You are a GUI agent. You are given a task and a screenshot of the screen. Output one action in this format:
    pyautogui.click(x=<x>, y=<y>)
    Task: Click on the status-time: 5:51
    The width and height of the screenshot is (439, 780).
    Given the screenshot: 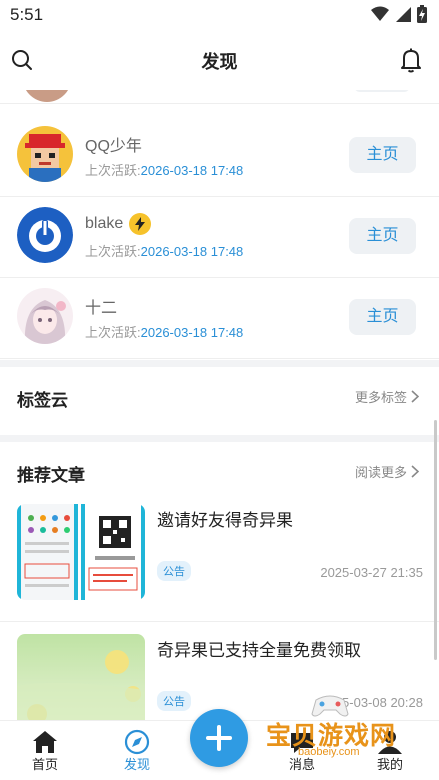 What is the action you would take?
    pyautogui.click(x=27, y=14)
    